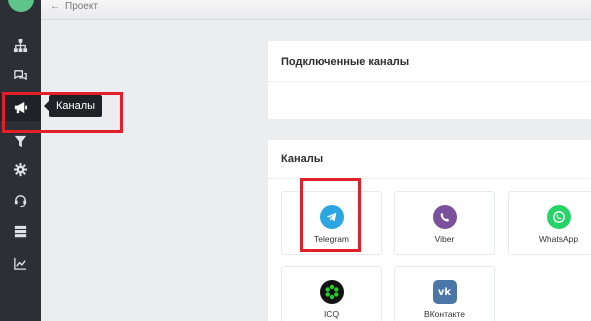 The width and height of the screenshot is (591, 321). I want to click on sidebar-item-structure, so click(20, 45).